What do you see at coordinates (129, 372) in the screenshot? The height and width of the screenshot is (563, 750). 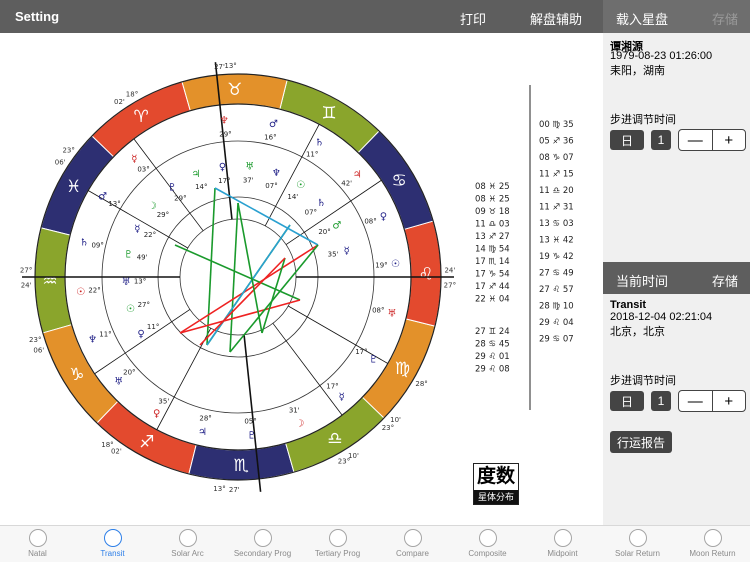 I see `transit-planet-degree: 20°` at bounding box center [129, 372].